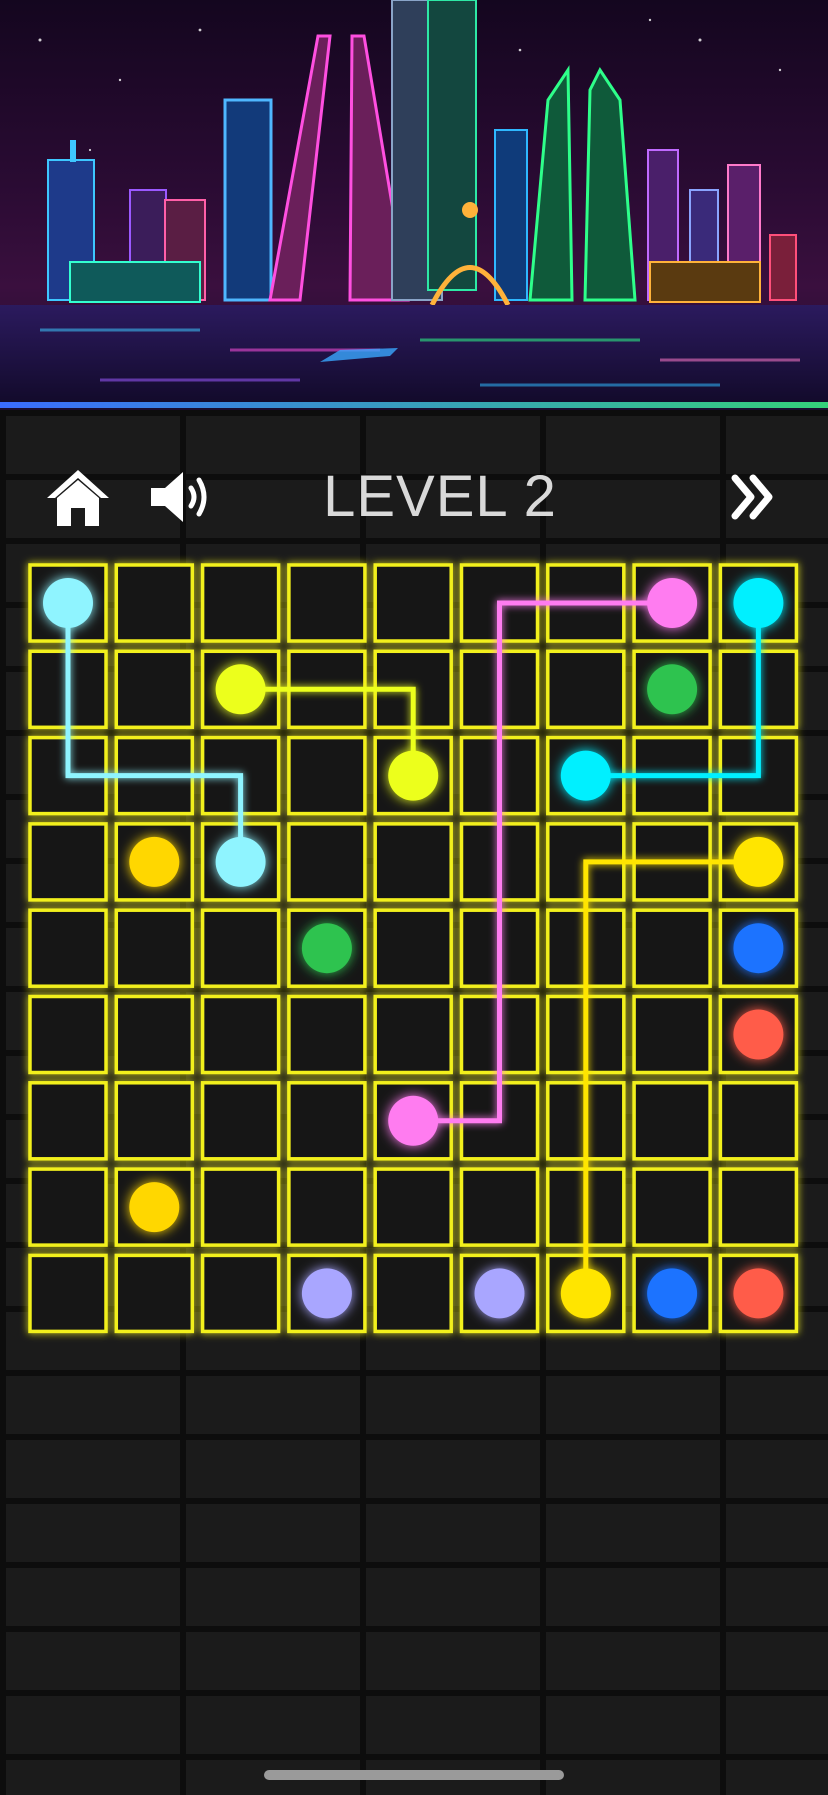 This screenshot has height=1795, width=828. Describe the element at coordinates (414, 1775) in the screenshot. I see `home-indicator` at that location.